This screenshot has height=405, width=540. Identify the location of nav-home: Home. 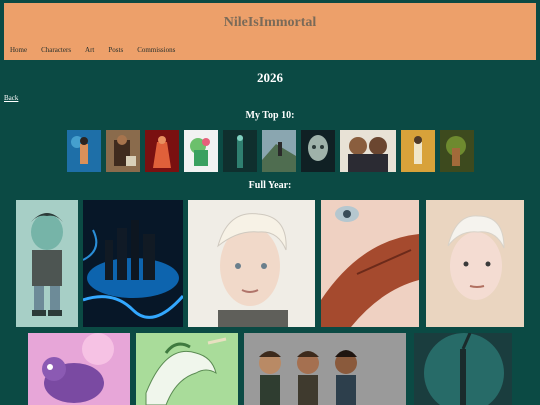
(18, 50).